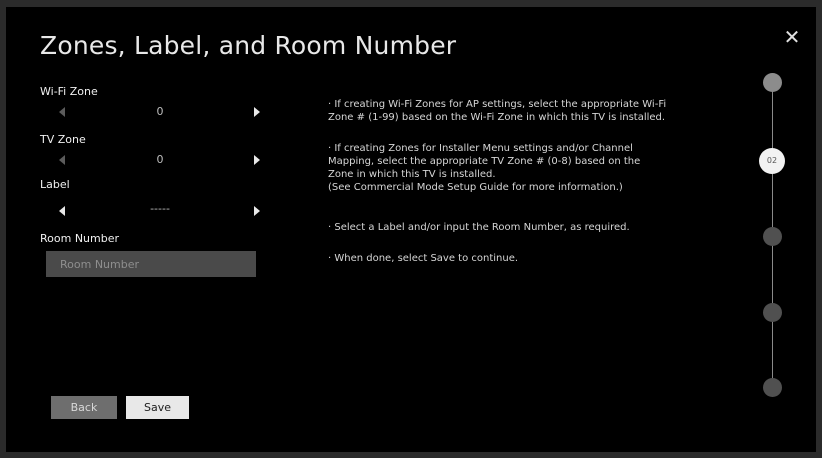 This screenshot has width=822, height=458. I want to click on label-next-button, so click(257, 211).